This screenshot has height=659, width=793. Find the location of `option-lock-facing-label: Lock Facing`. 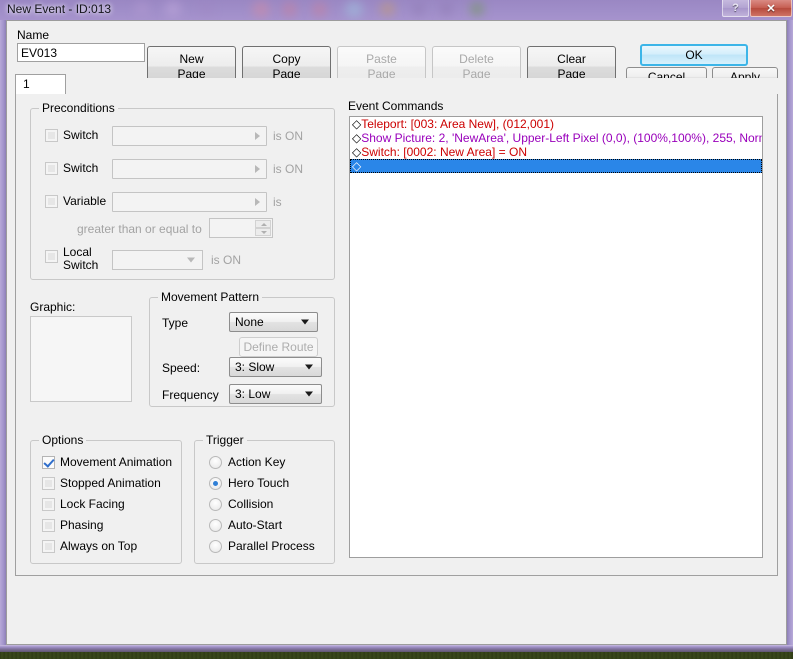

option-lock-facing-label: Lock Facing is located at coordinates (92, 504).